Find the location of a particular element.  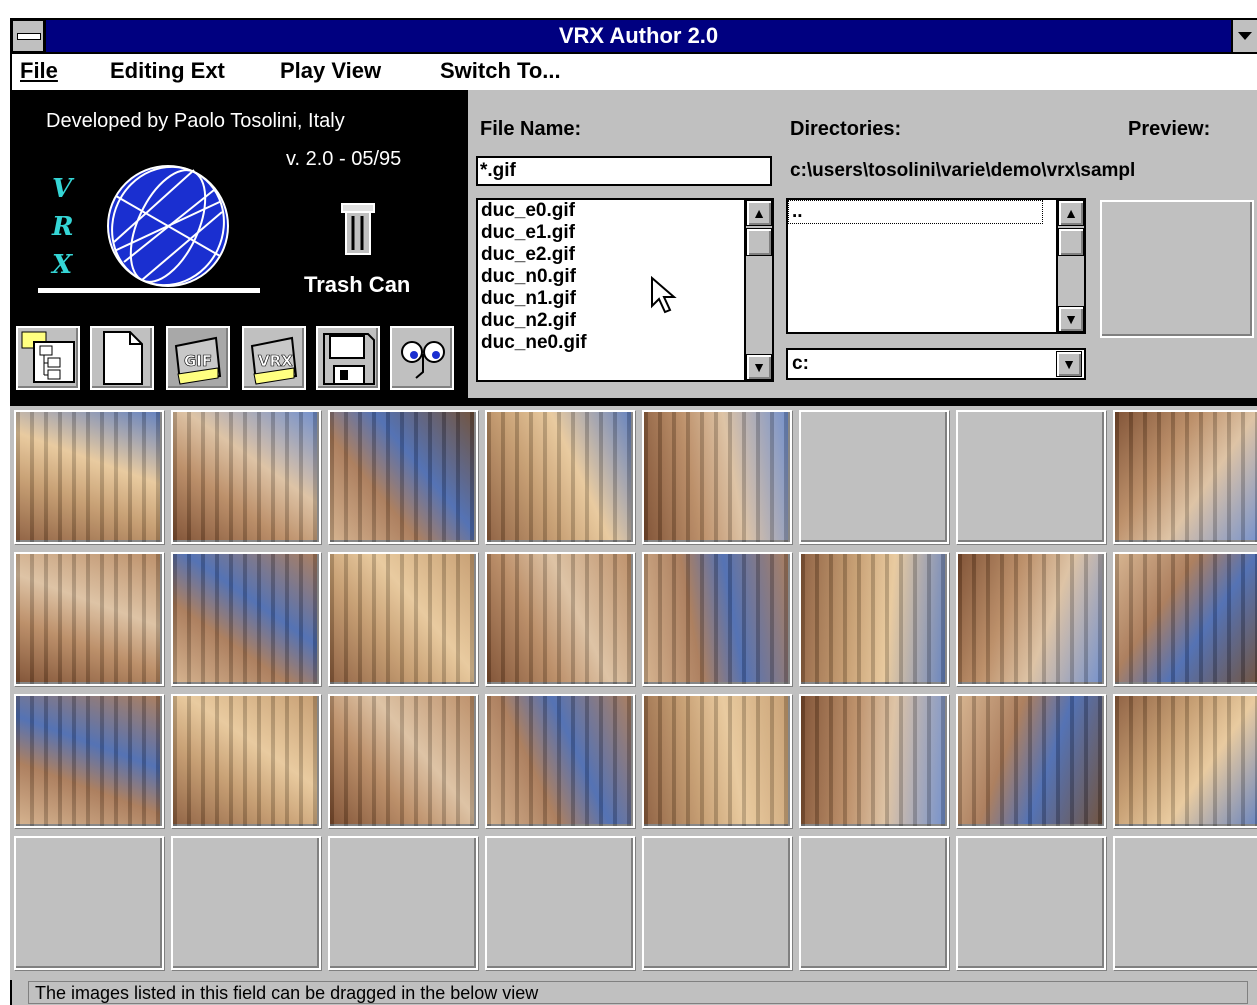

menu-file-label: File is located at coordinates (39, 70).